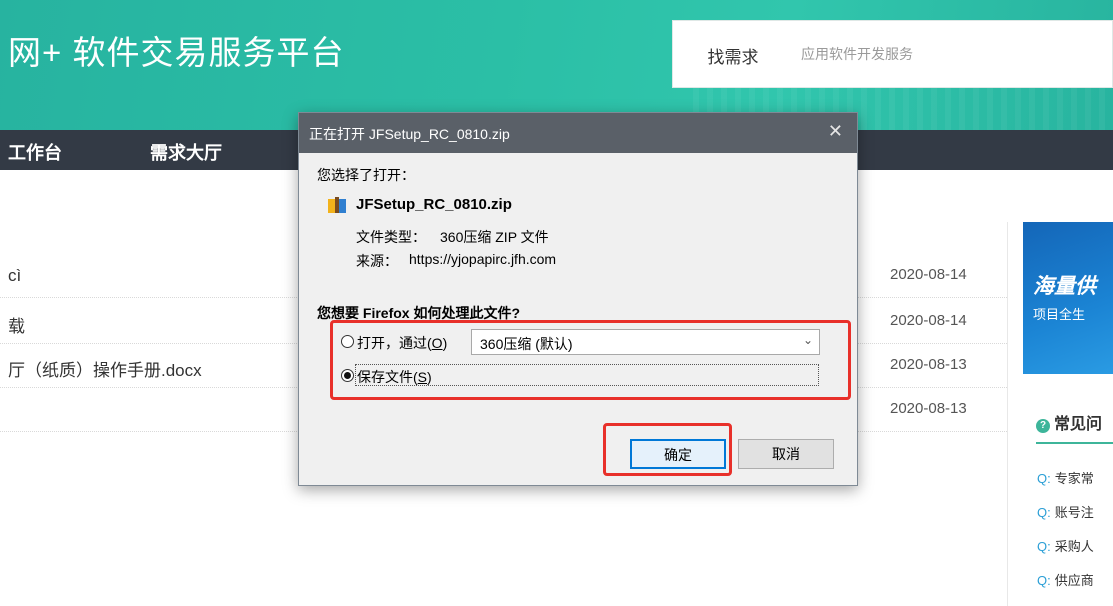 The image size is (1113, 606). Describe the element at coordinates (494, 237) in the screenshot. I see `file-type-value: 360压缩 ZIP 文件` at that location.